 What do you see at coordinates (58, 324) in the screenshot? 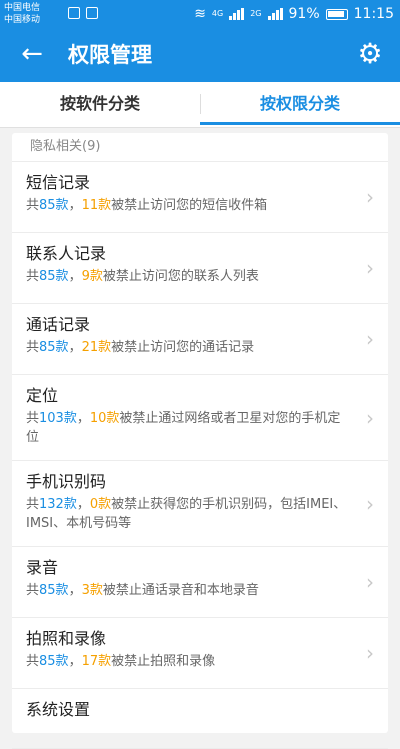
I see `permission-title: 通话记录` at bounding box center [58, 324].